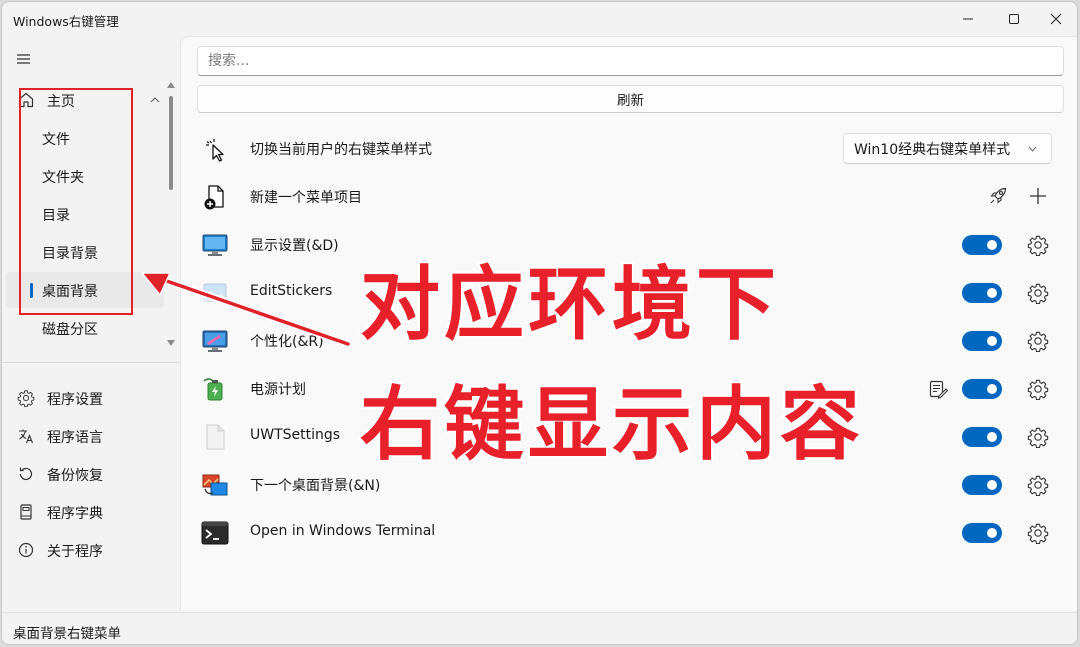 The width and height of the screenshot is (1080, 647). What do you see at coordinates (539, 628) in the screenshot?
I see `status-bar: 桌面背景右键菜单` at bounding box center [539, 628].